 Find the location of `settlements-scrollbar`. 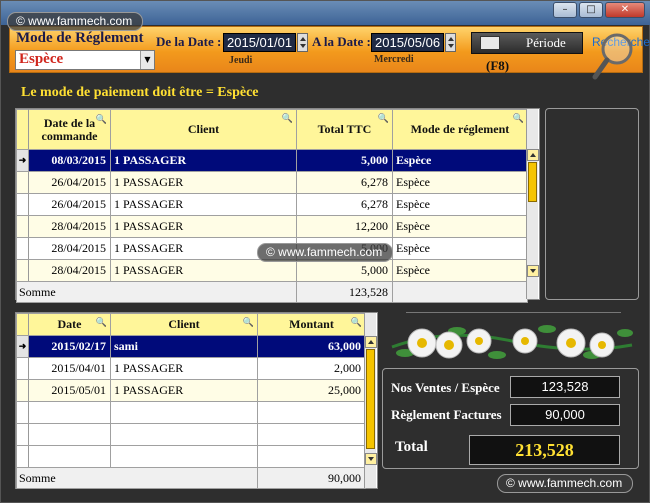

settlements-scrollbar is located at coordinates (370, 400).